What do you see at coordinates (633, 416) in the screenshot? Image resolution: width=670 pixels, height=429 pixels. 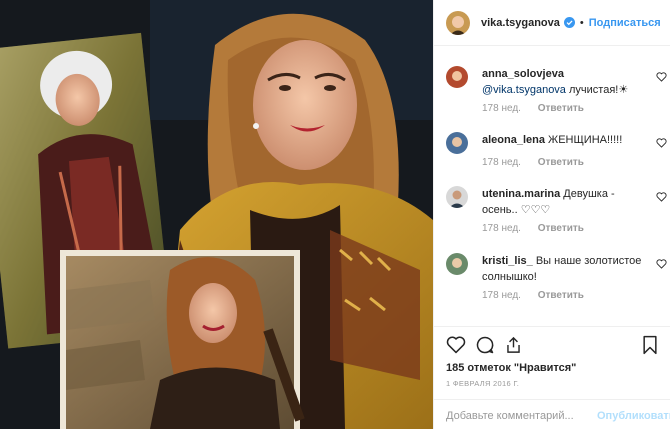 I see `publish-button: Опубликовать` at bounding box center [633, 416].